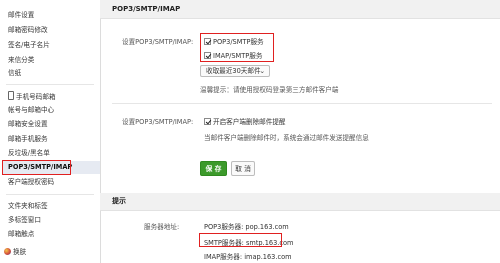 This screenshot has height=263, width=500. What do you see at coordinates (14, 73) in the screenshot?
I see `sidebar-item-stationery: 信纸` at bounding box center [14, 73].